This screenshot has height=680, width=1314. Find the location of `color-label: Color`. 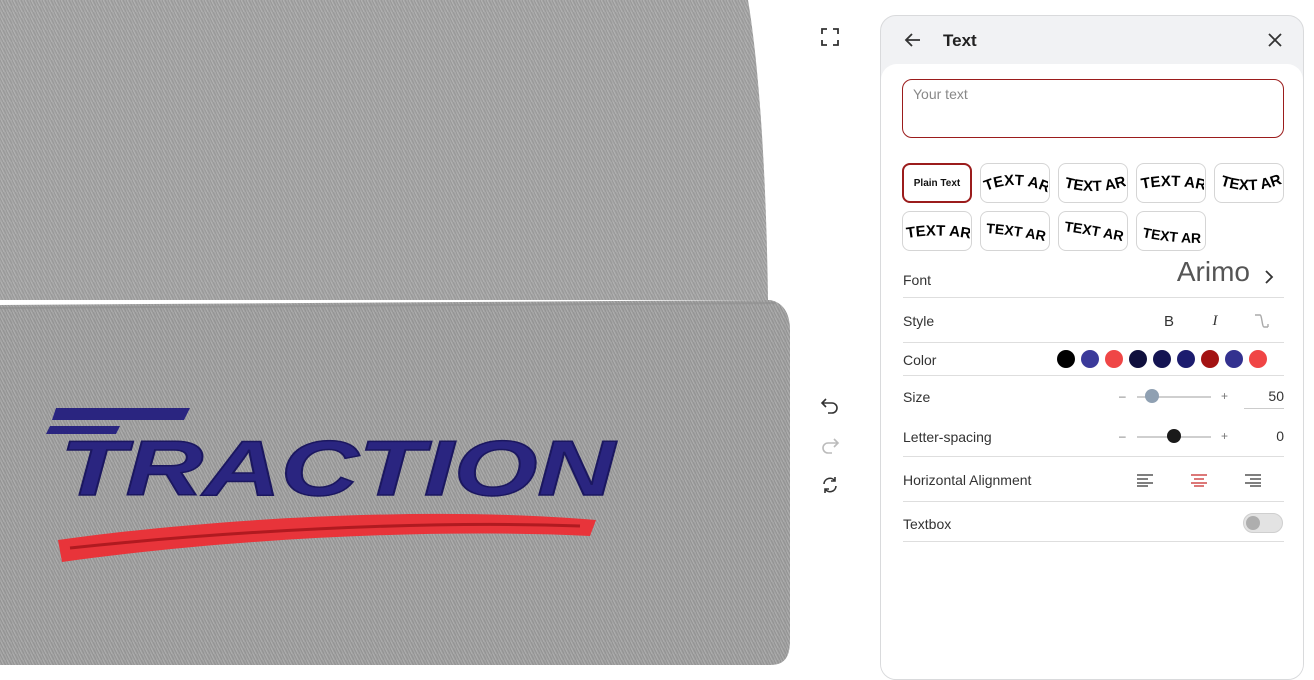

color-label: Color is located at coordinates (920, 360).